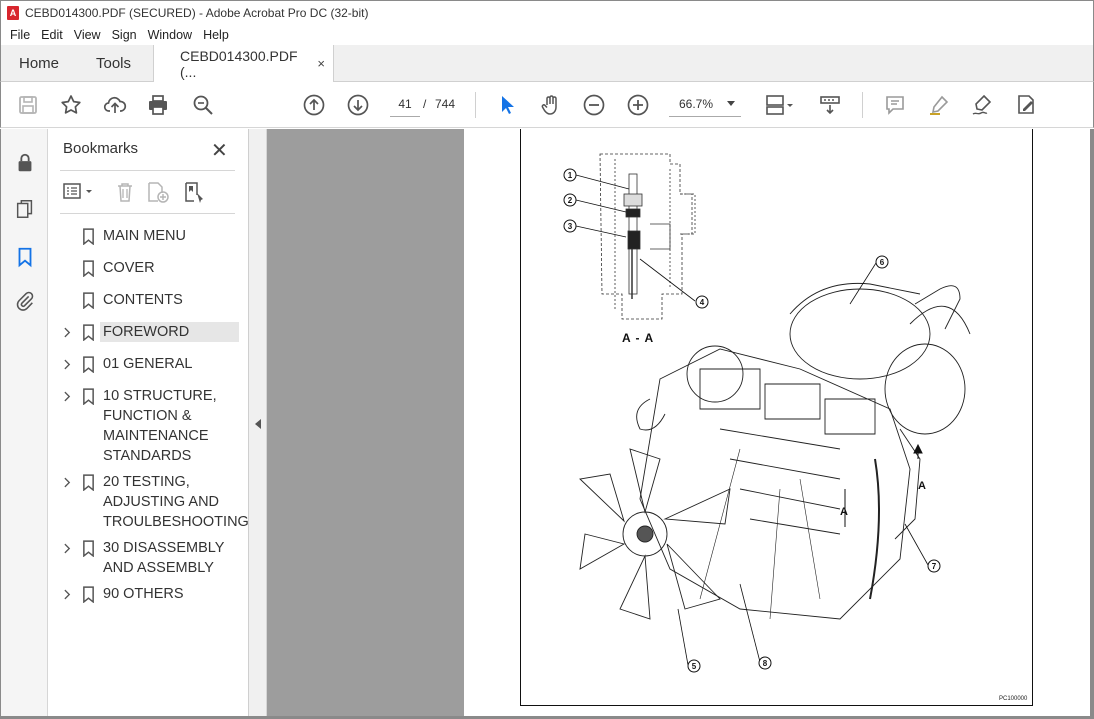 The image size is (1094, 719). Describe the element at coordinates (143, 594) in the screenshot. I see `bookmark-label: 90 OTHERS` at that location.